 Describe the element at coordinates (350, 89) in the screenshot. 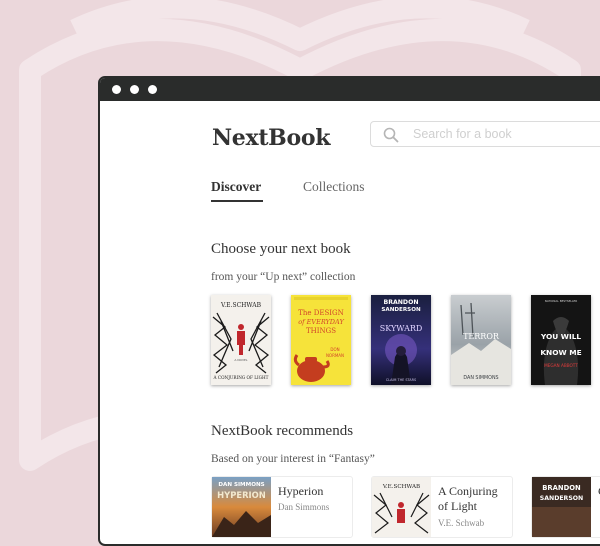

I see `window-titlebar` at that location.